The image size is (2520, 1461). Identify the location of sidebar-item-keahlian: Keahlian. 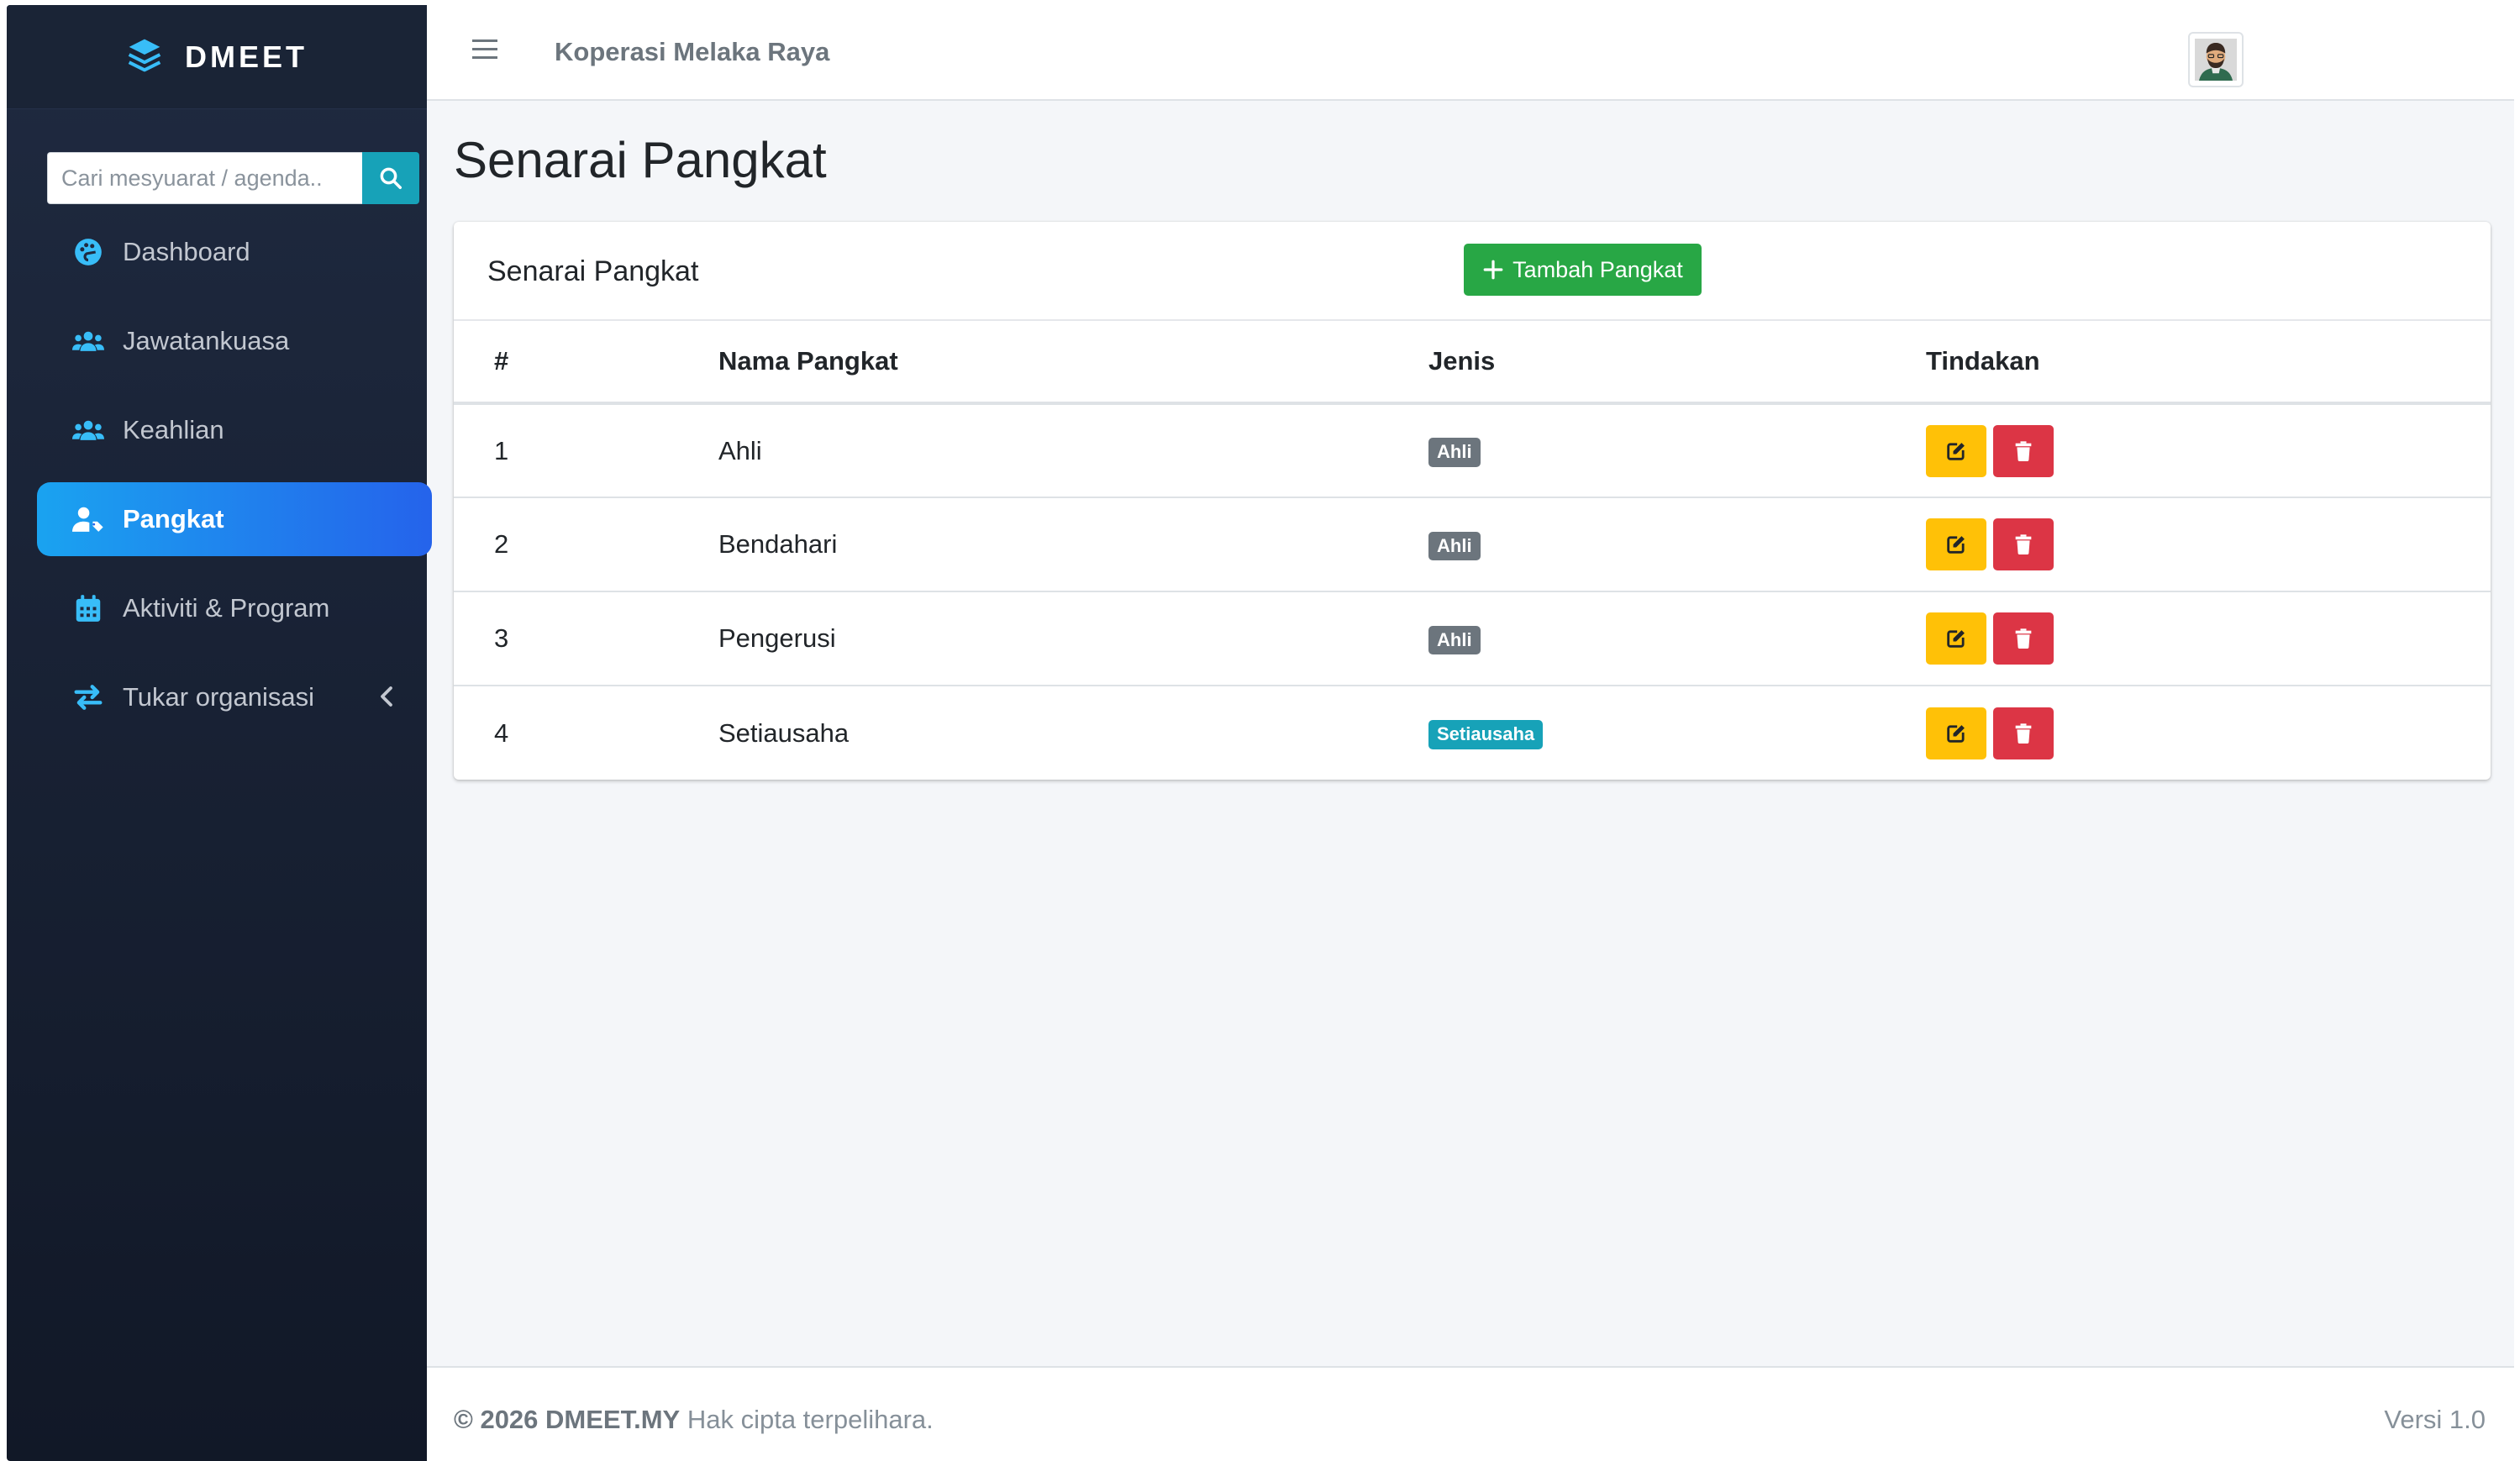
(232, 430).